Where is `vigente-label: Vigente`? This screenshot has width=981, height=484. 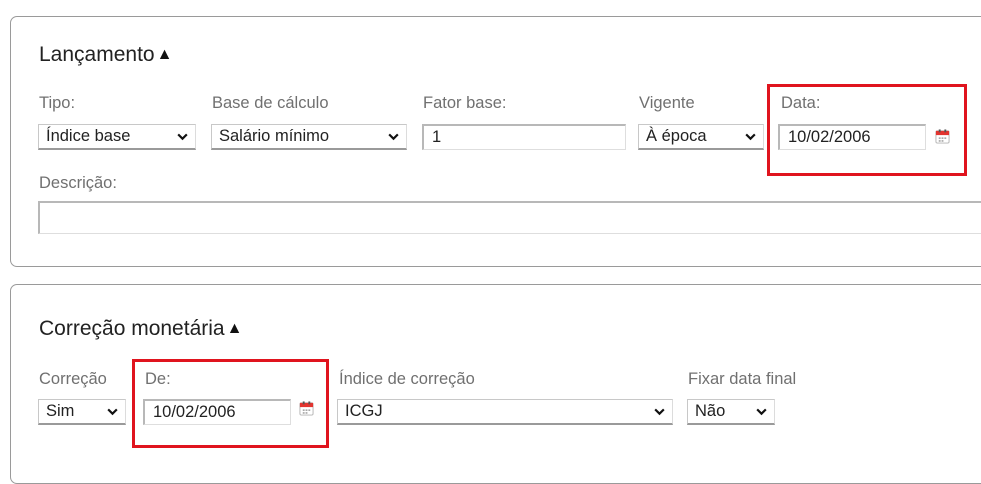
vigente-label: Vigente is located at coordinates (667, 103).